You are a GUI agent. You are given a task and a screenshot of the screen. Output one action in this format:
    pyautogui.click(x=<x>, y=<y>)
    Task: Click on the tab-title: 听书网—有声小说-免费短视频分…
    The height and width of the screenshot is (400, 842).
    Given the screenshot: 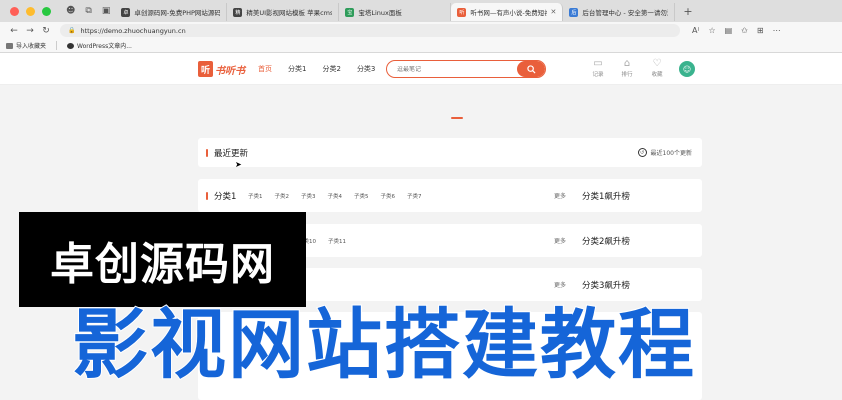 What is the action you would take?
    pyautogui.click(x=508, y=13)
    